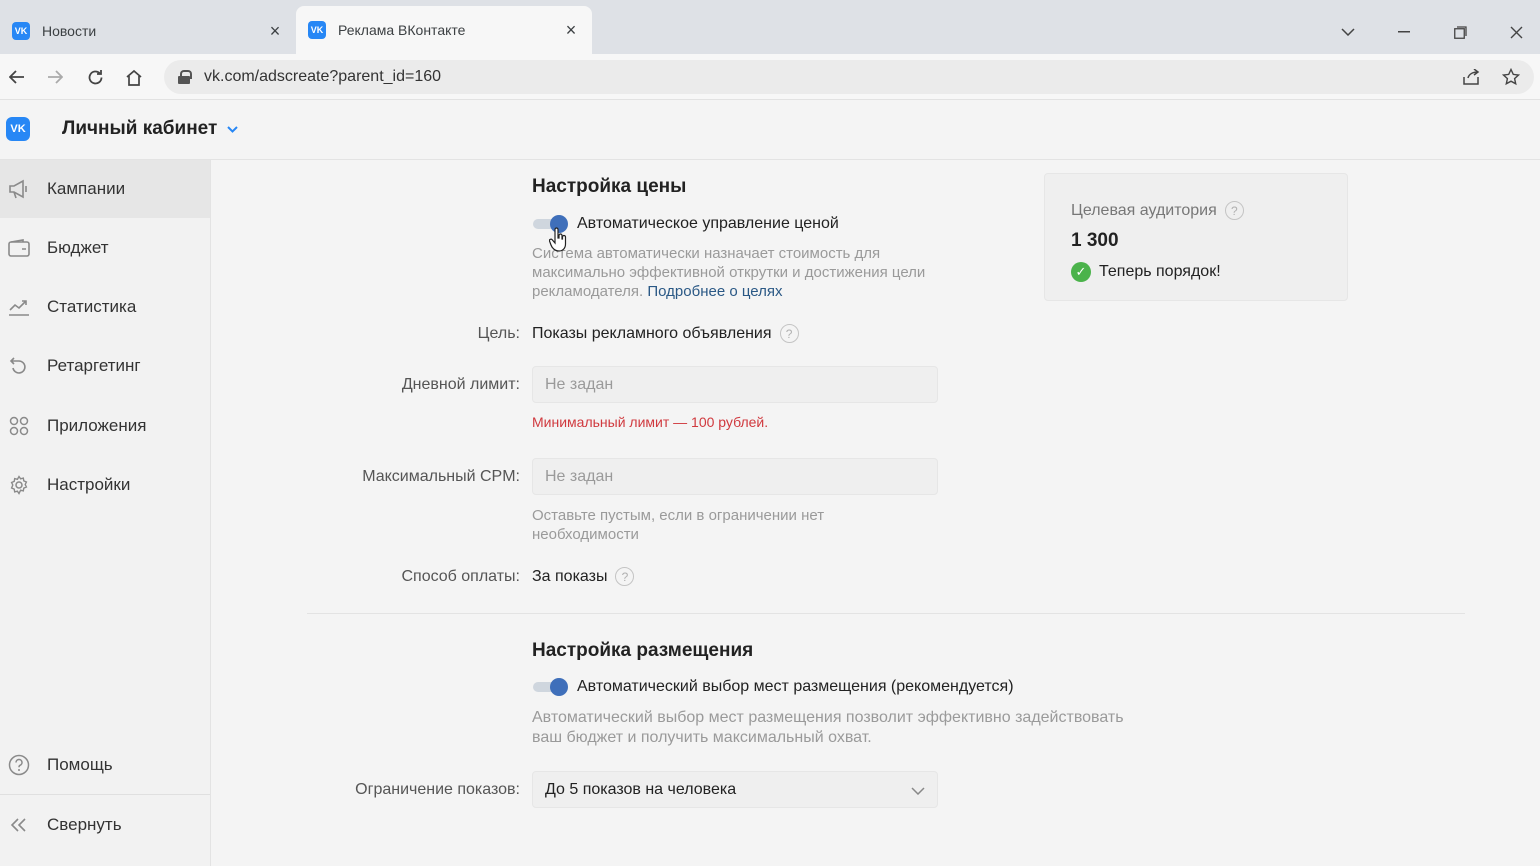 Image resolution: width=1540 pixels, height=866 pixels. Describe the element at coordinates (78, 247) in the screenshot. I see `sidebar-item-label: Бюджет` at that location.